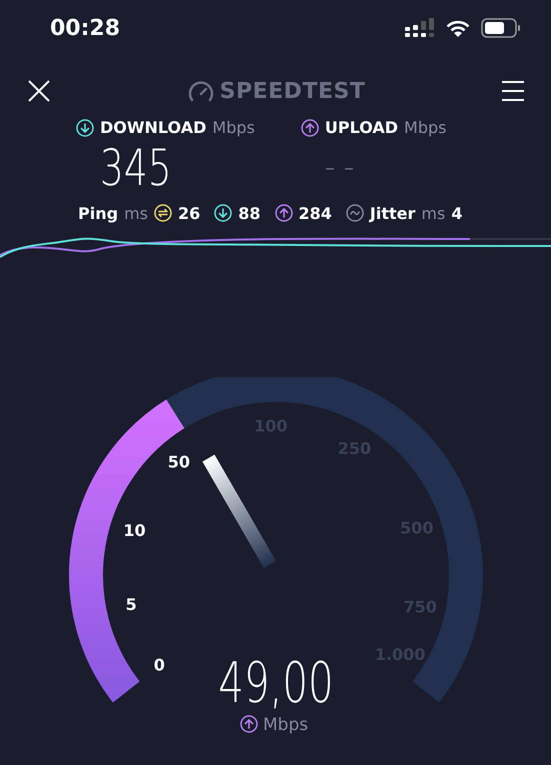 The image size is (551, 765). Describe the element at coordinates (276, 683) in the screenshot. I see `speed-value: 49,00` at that location.